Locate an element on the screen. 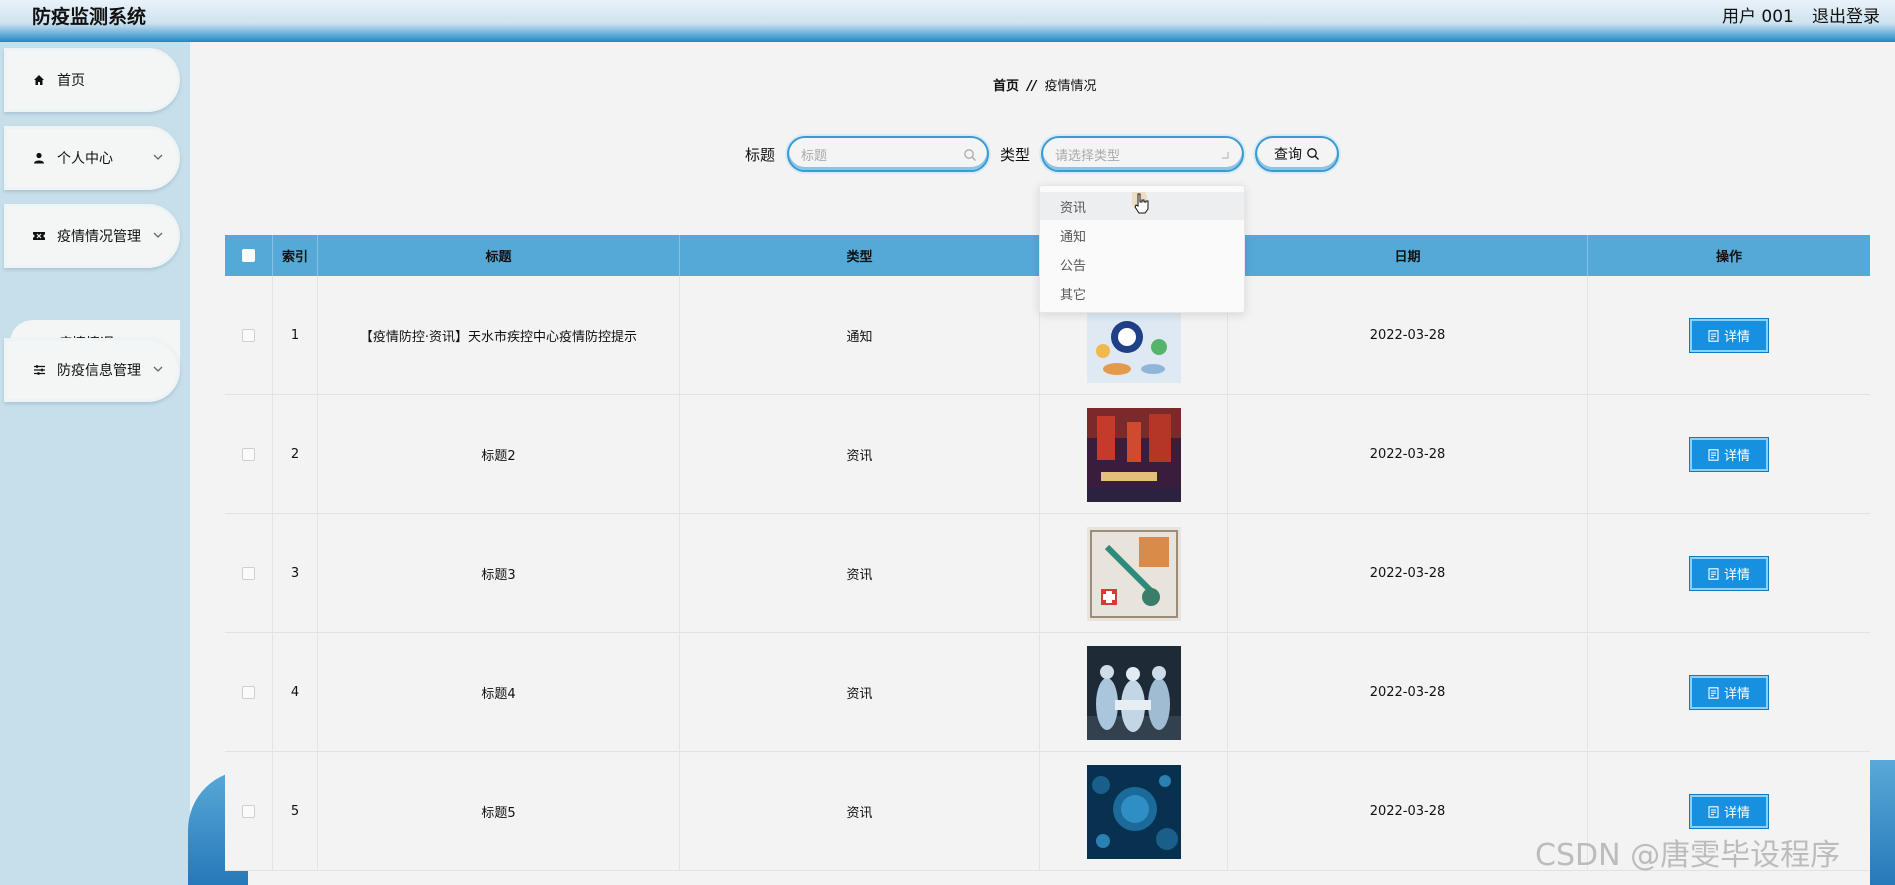 The width and height of the screenshot is (1895, 885). table-row: 3 标题3 资讯 2022-03-28 详情 is located at coordinates (1047, 573).